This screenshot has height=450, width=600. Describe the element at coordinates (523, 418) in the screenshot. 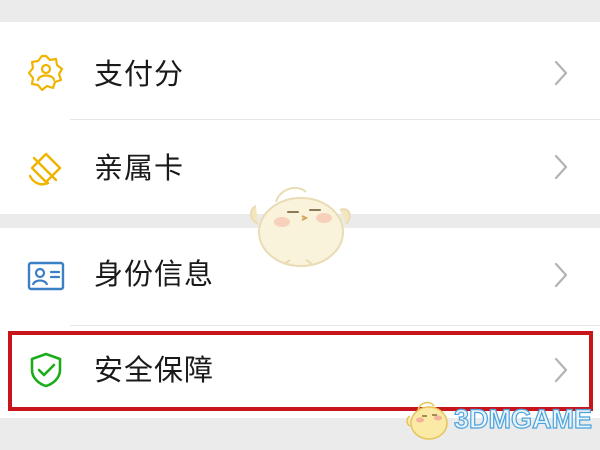

I see `watermark-text: 3DMGAME` at that location.